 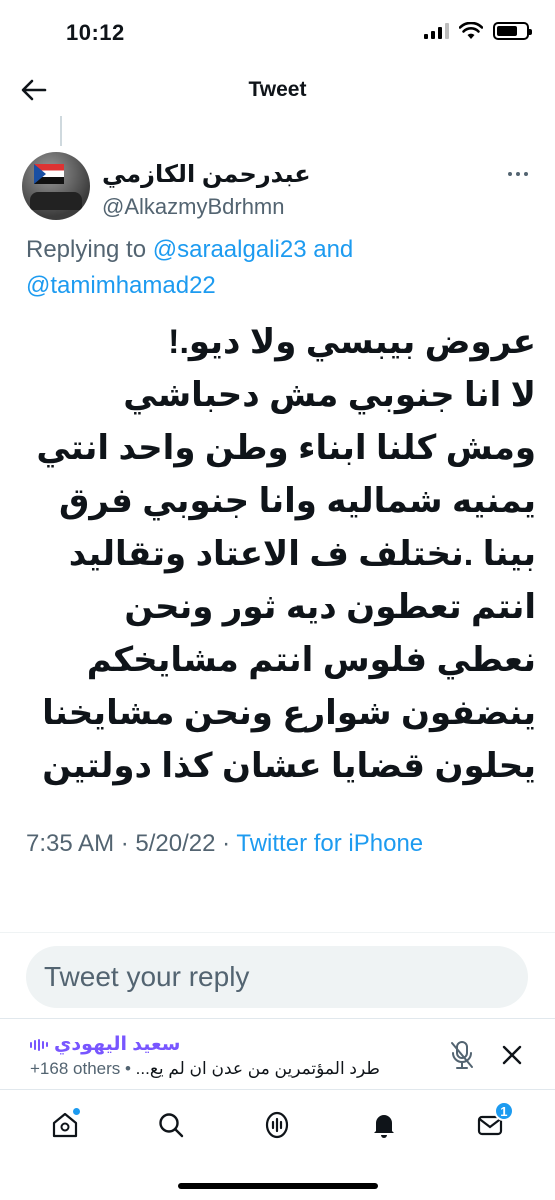 I want to click on battery-icon, so click(x=512, y=31).